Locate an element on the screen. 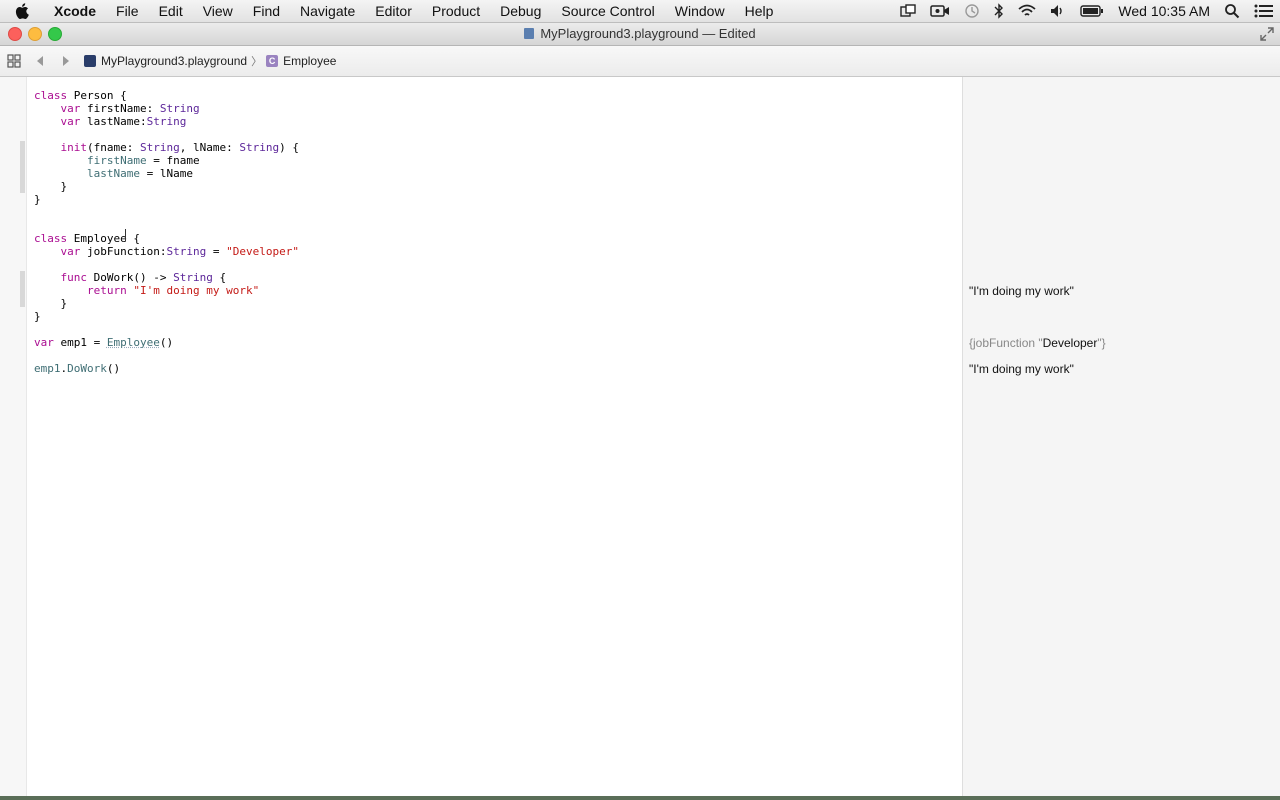 The height and width of the screenshot is (800, 1280). result-emp1: {jobFunction "Developer"} is located at coordinates (1037, 343).